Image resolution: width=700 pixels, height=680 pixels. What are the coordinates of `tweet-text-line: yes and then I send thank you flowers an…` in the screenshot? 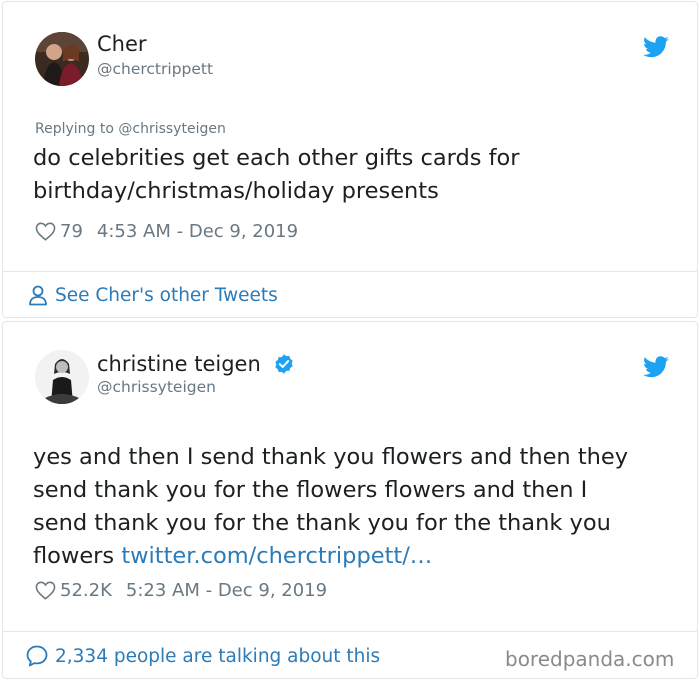 It's located at (331, 457).